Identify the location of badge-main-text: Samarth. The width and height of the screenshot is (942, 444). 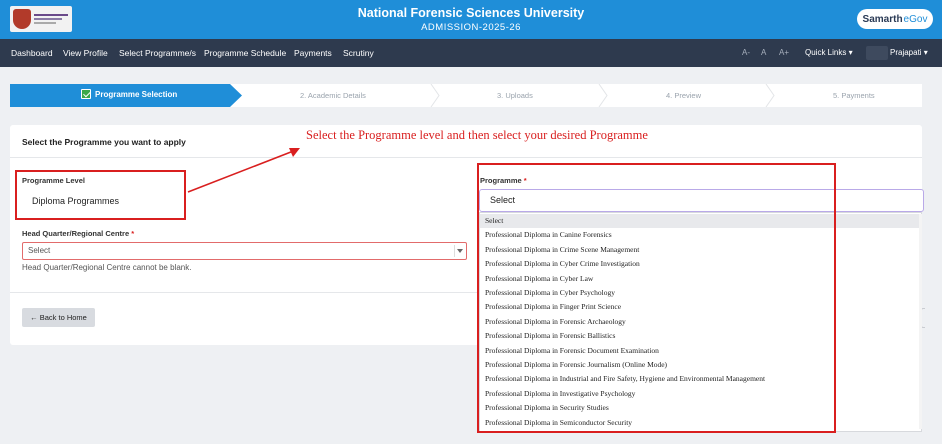
(882, 19).